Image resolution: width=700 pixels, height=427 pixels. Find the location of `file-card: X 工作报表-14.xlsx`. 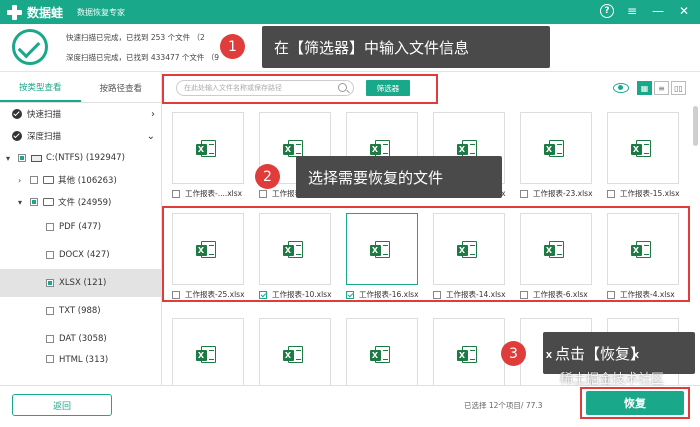

file-card: X 工作报表-14.xlsx is located at coordinates (465, 255).